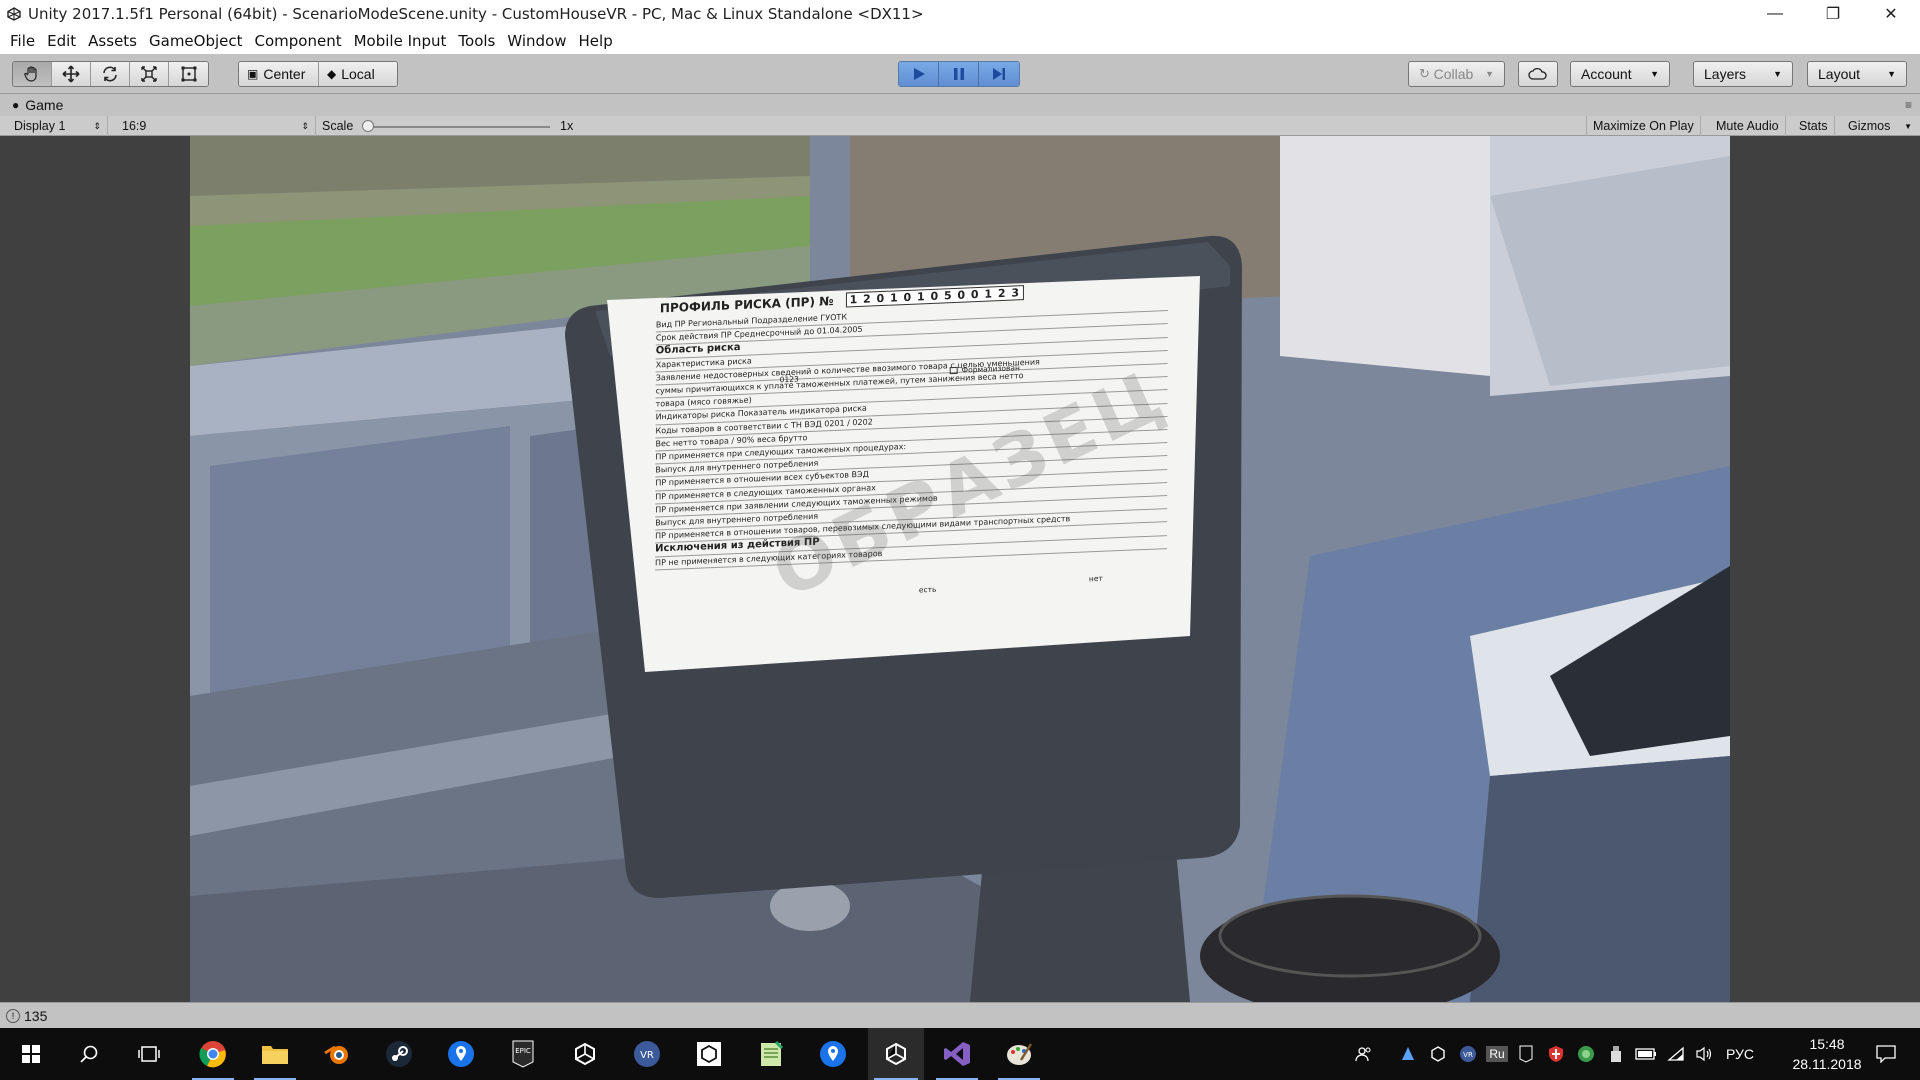 The width and height of the screenshot is (1920, 1080). I want to click on menu-gameobject: GameObject, so click(196, 41).